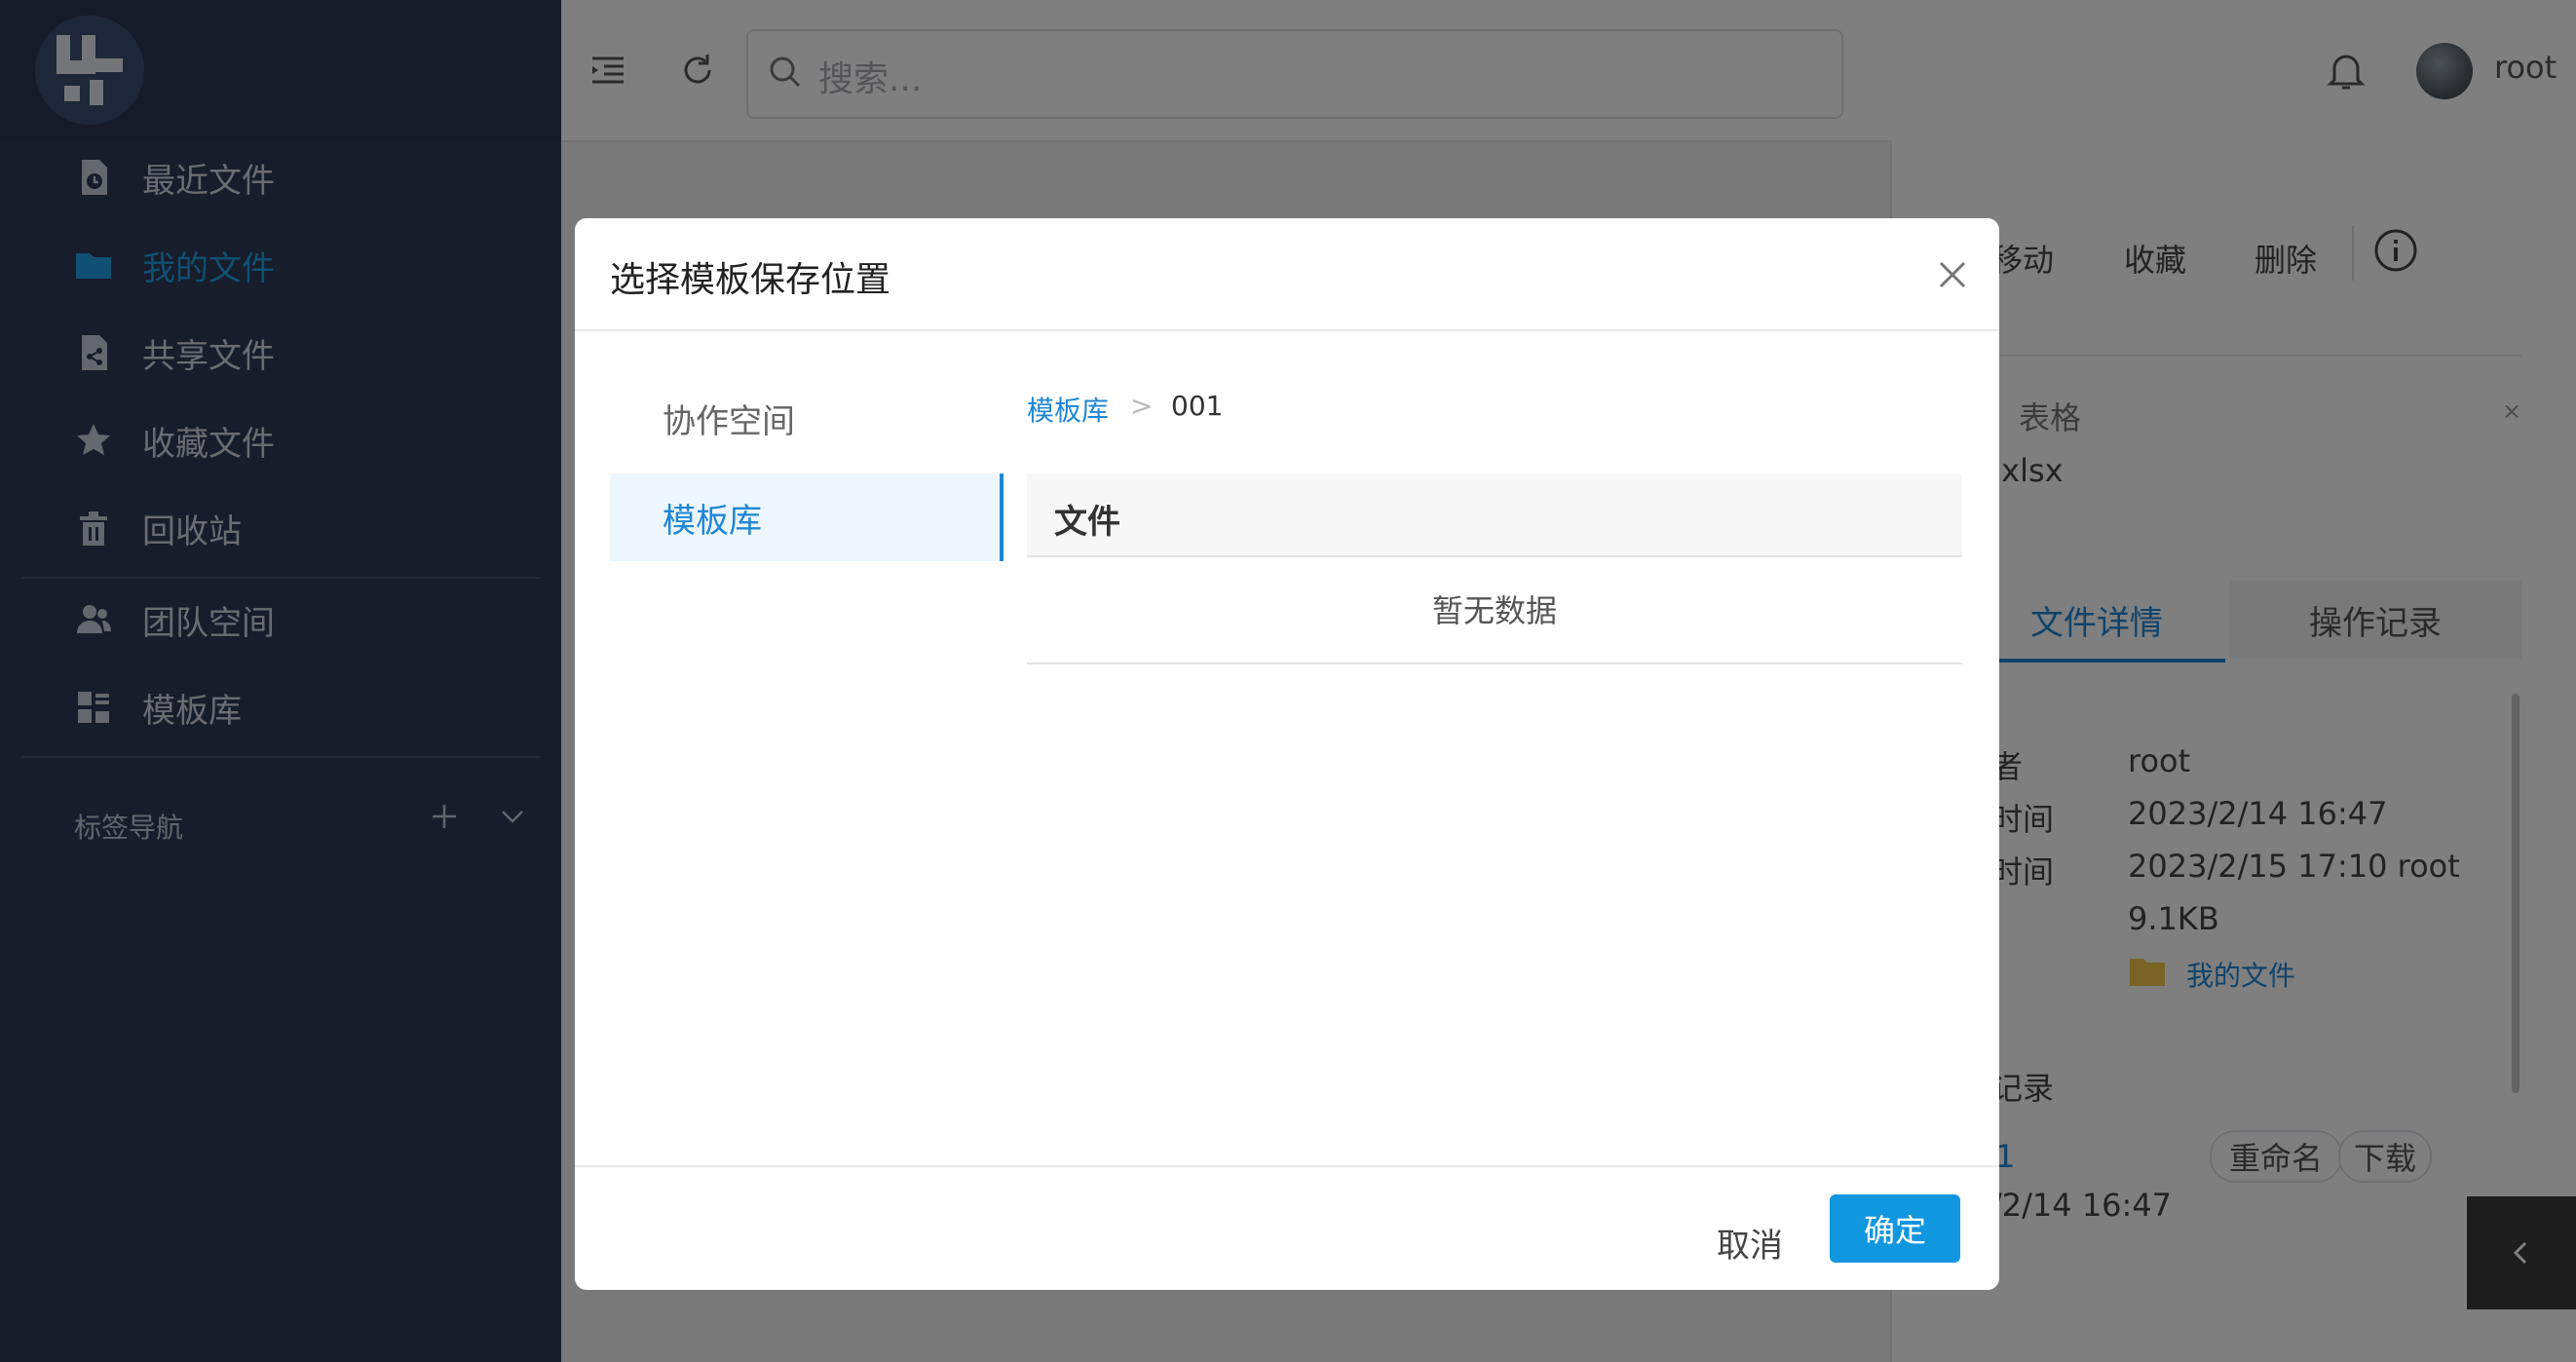  Describe the element at coordinates (1287, 1166) in the screenshot. I see `dialog-footer-divider` at that location.